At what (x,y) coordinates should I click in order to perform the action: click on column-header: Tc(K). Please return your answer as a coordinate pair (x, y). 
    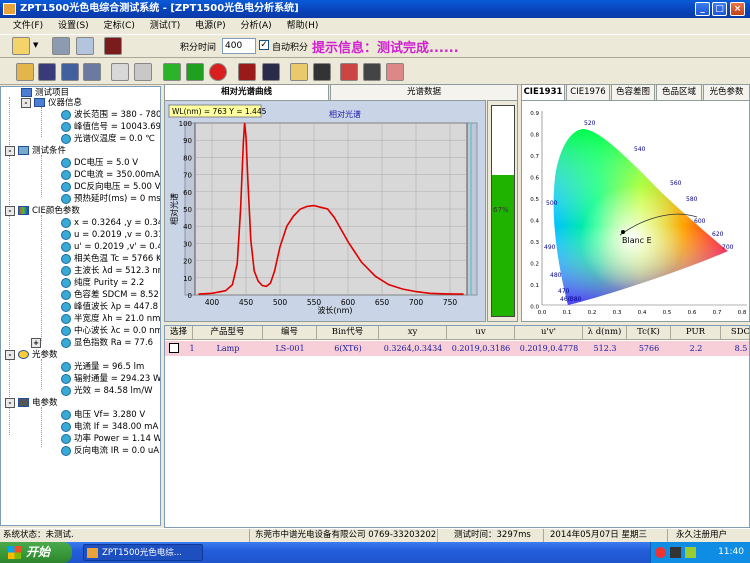
    Looking at the image, I should click on (649, 333).